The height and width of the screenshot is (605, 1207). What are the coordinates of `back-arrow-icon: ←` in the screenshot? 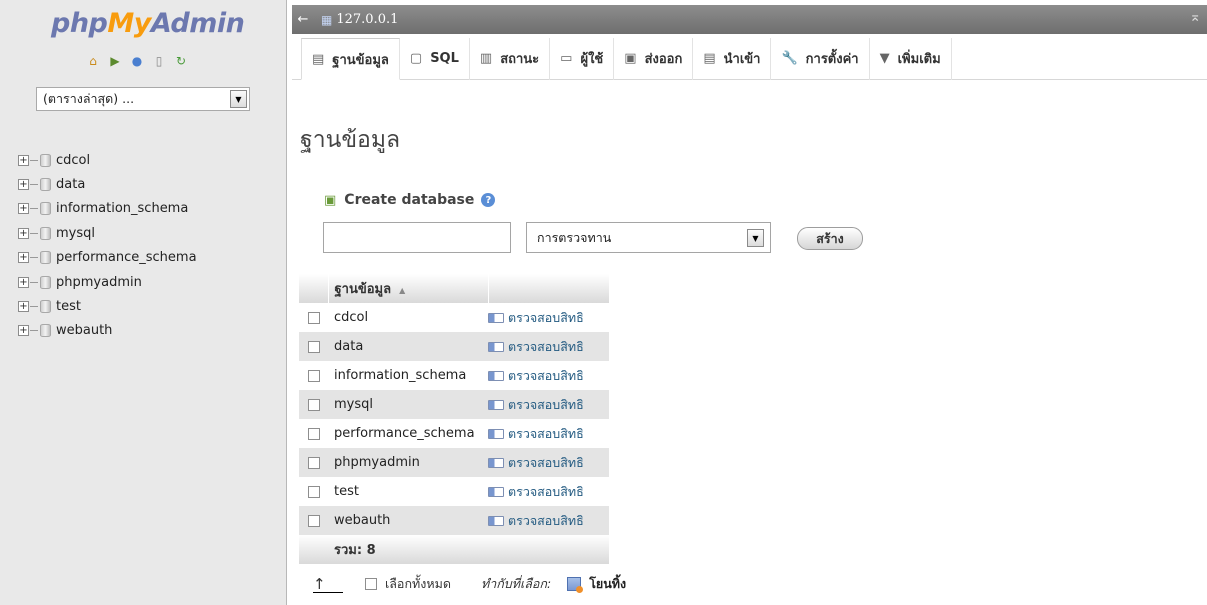 It's located at (303, 19).